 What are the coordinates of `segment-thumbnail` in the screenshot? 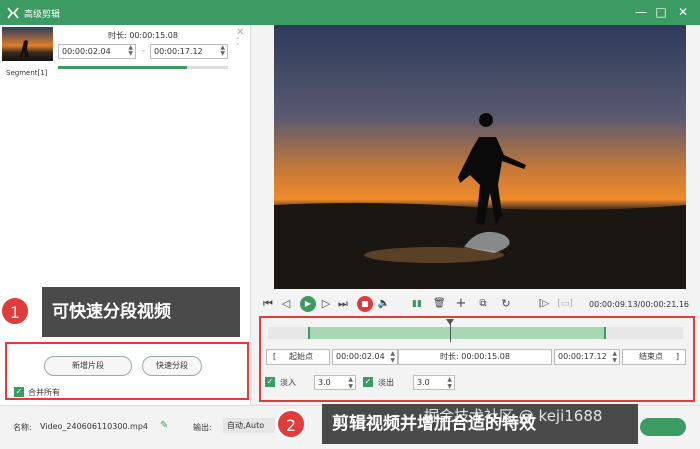 It's located at (27, 44).